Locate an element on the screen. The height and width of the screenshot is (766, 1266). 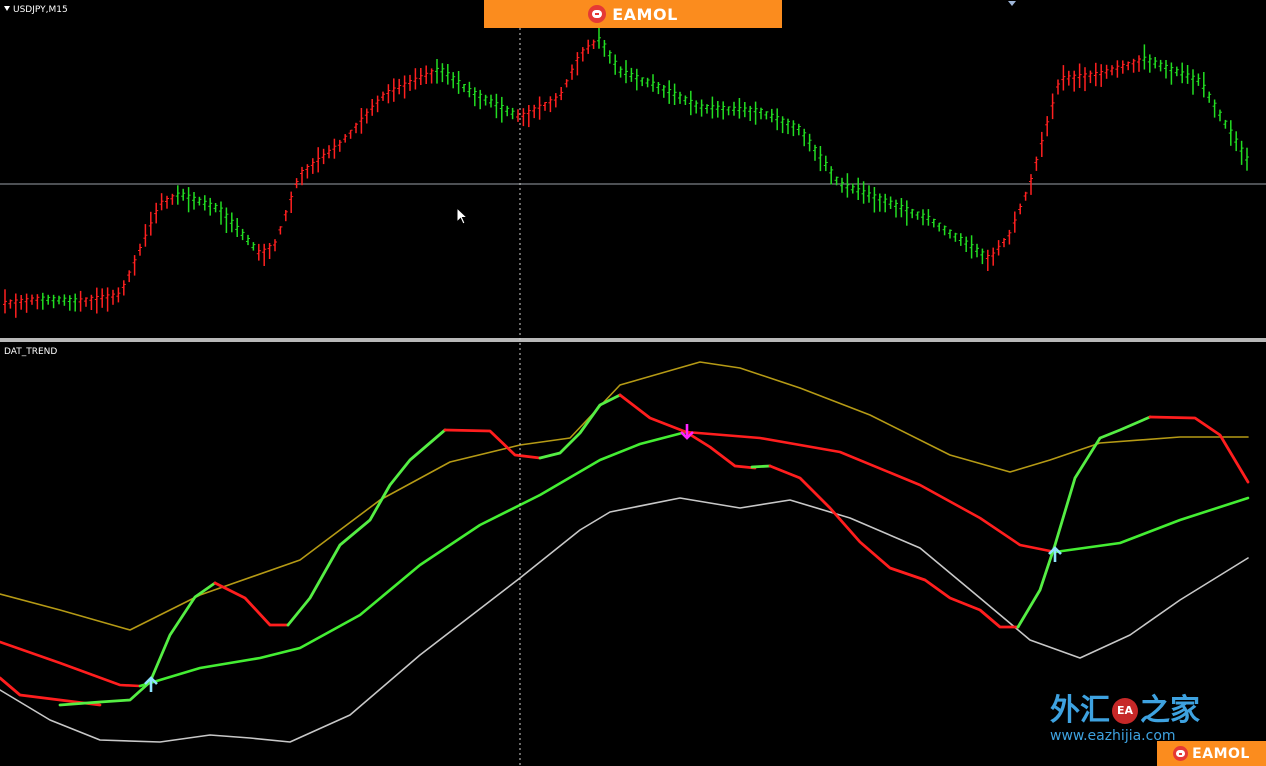
brand-corner-name: EAMOL is located at coordinates (1221, 753).